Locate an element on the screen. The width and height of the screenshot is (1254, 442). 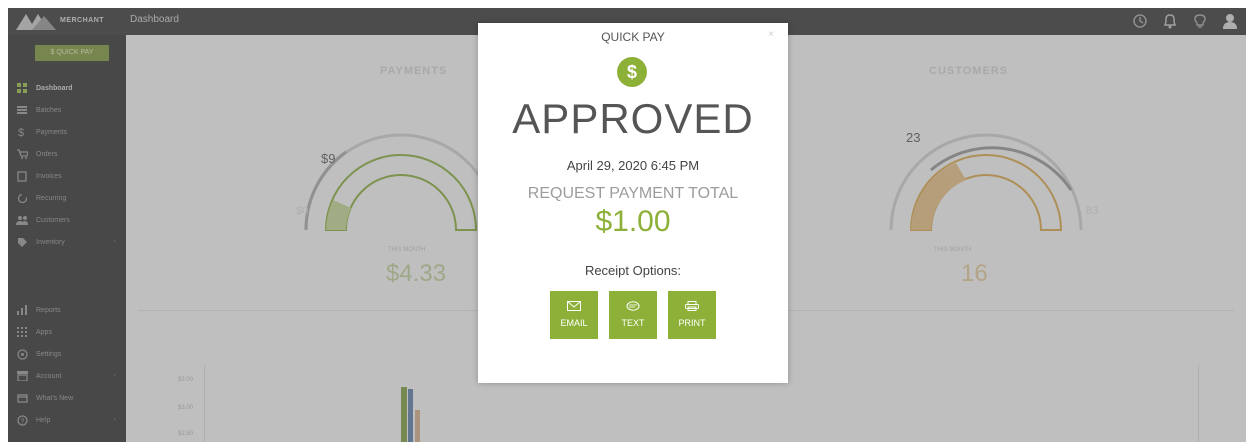
modal-title: QUICK PAY is located at coordinates (633, 37).